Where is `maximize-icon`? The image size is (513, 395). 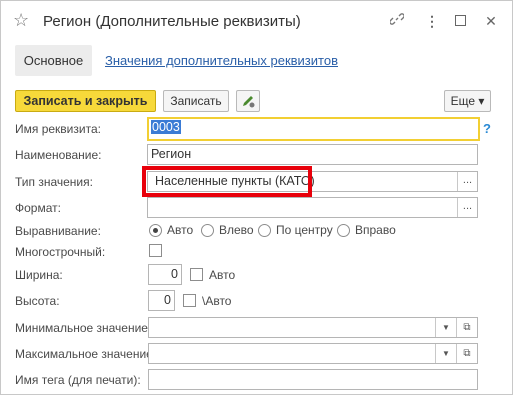 maximize-icon is located at coordinates (460, 21).